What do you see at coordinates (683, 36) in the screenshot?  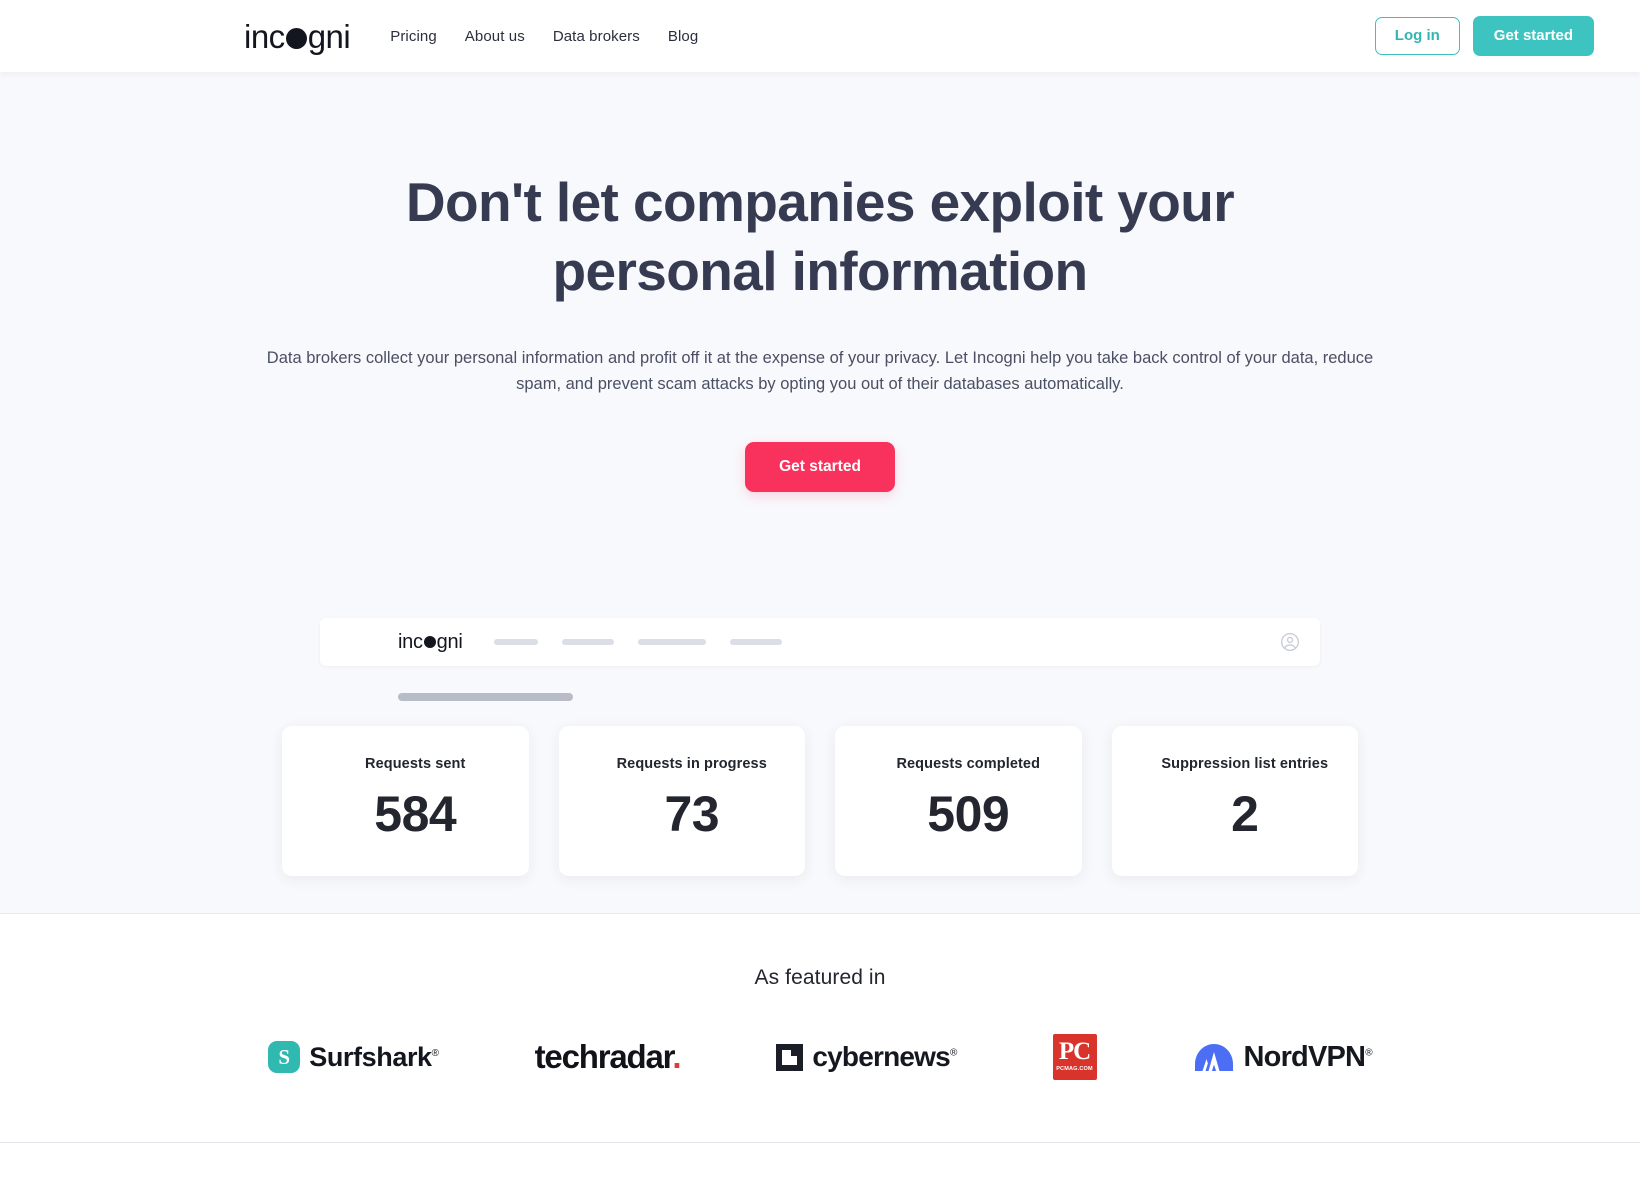 I see `nav-item-blog: Blog` at bounding box center [683, 36].